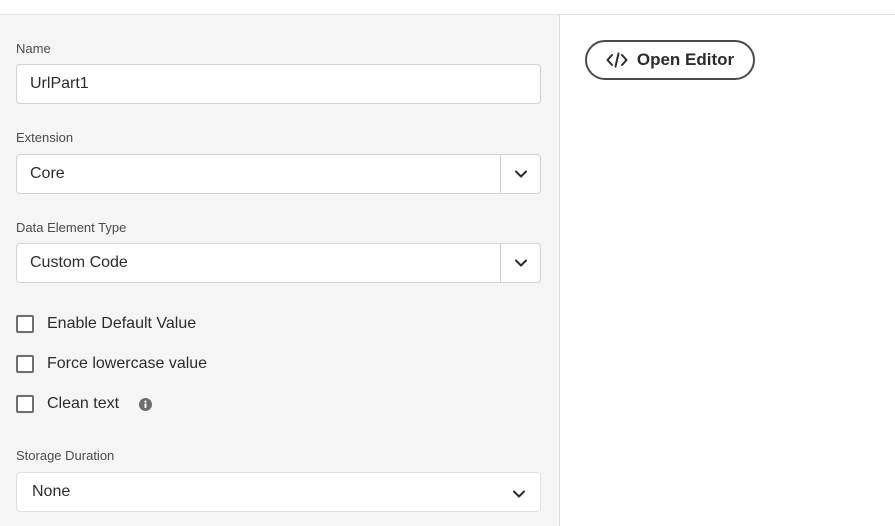 This screenshot has width=895, height=526. I want to click on type-dropdown-button, so click(520, 263).